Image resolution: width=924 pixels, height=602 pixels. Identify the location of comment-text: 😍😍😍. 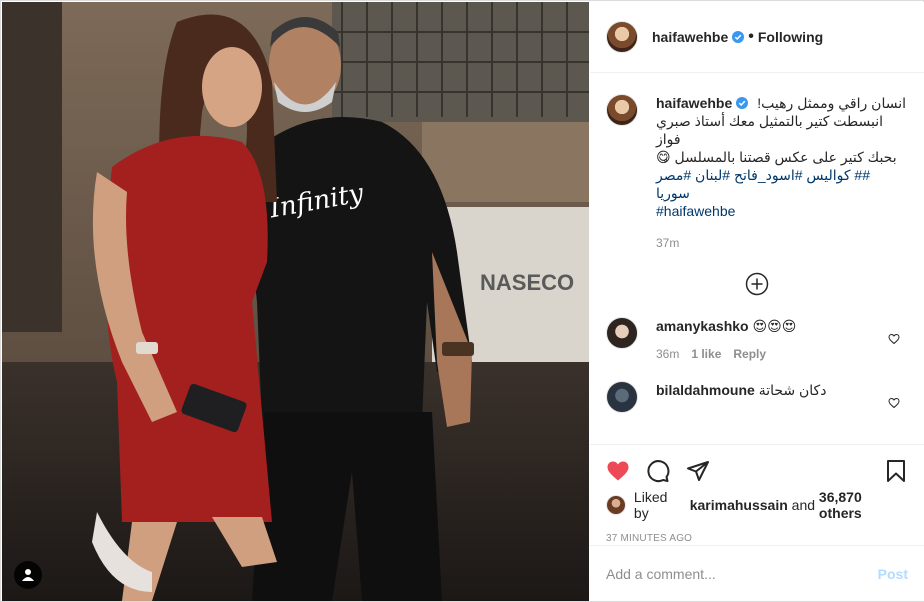
(774, 326).